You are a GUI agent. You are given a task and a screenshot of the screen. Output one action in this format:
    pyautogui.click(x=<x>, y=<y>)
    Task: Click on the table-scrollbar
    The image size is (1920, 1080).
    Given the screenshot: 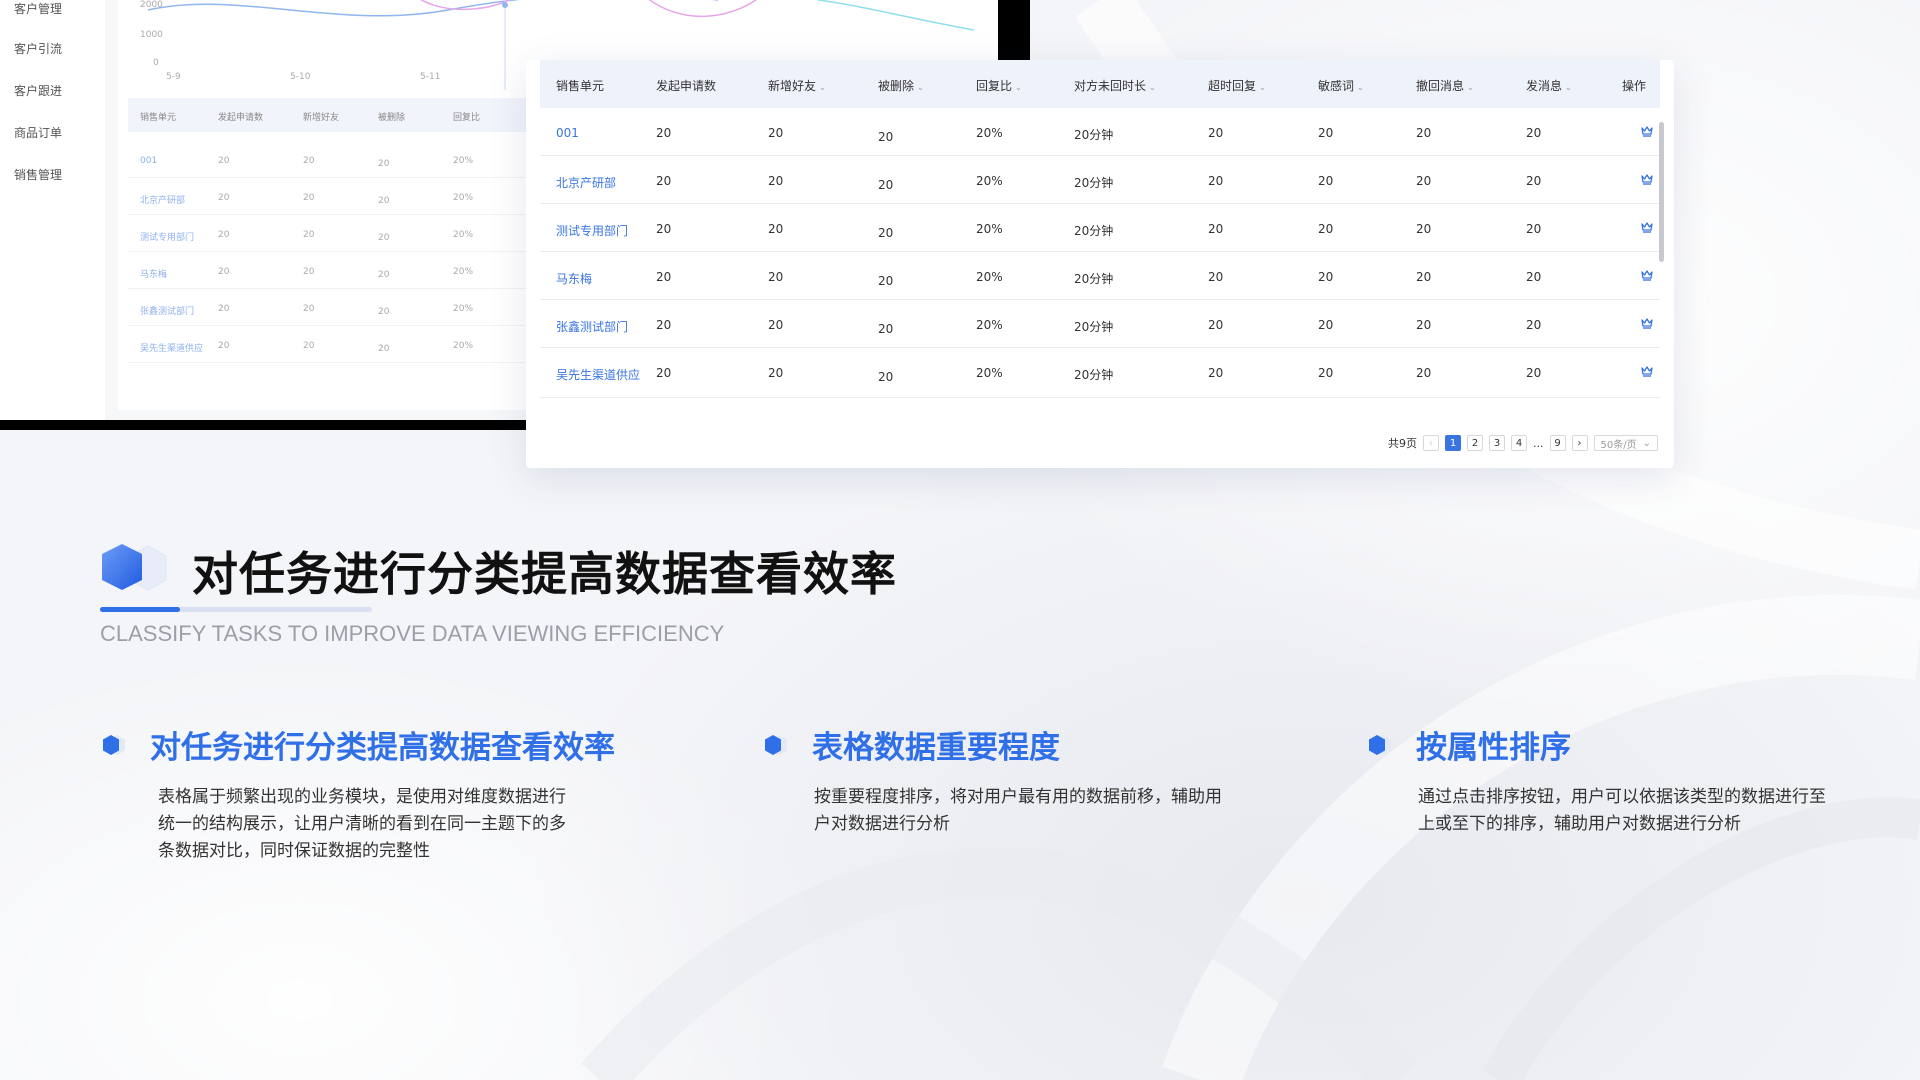 What is the action you would take?
    pyautogui.click(x=1661, y=192)
    